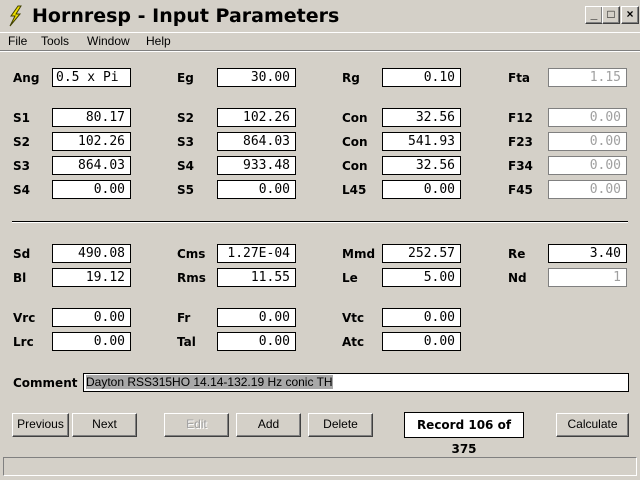 The height and width of the screenshot is (480, 640). I want to click on field-con-row3: 32.56, so click(421, 165).